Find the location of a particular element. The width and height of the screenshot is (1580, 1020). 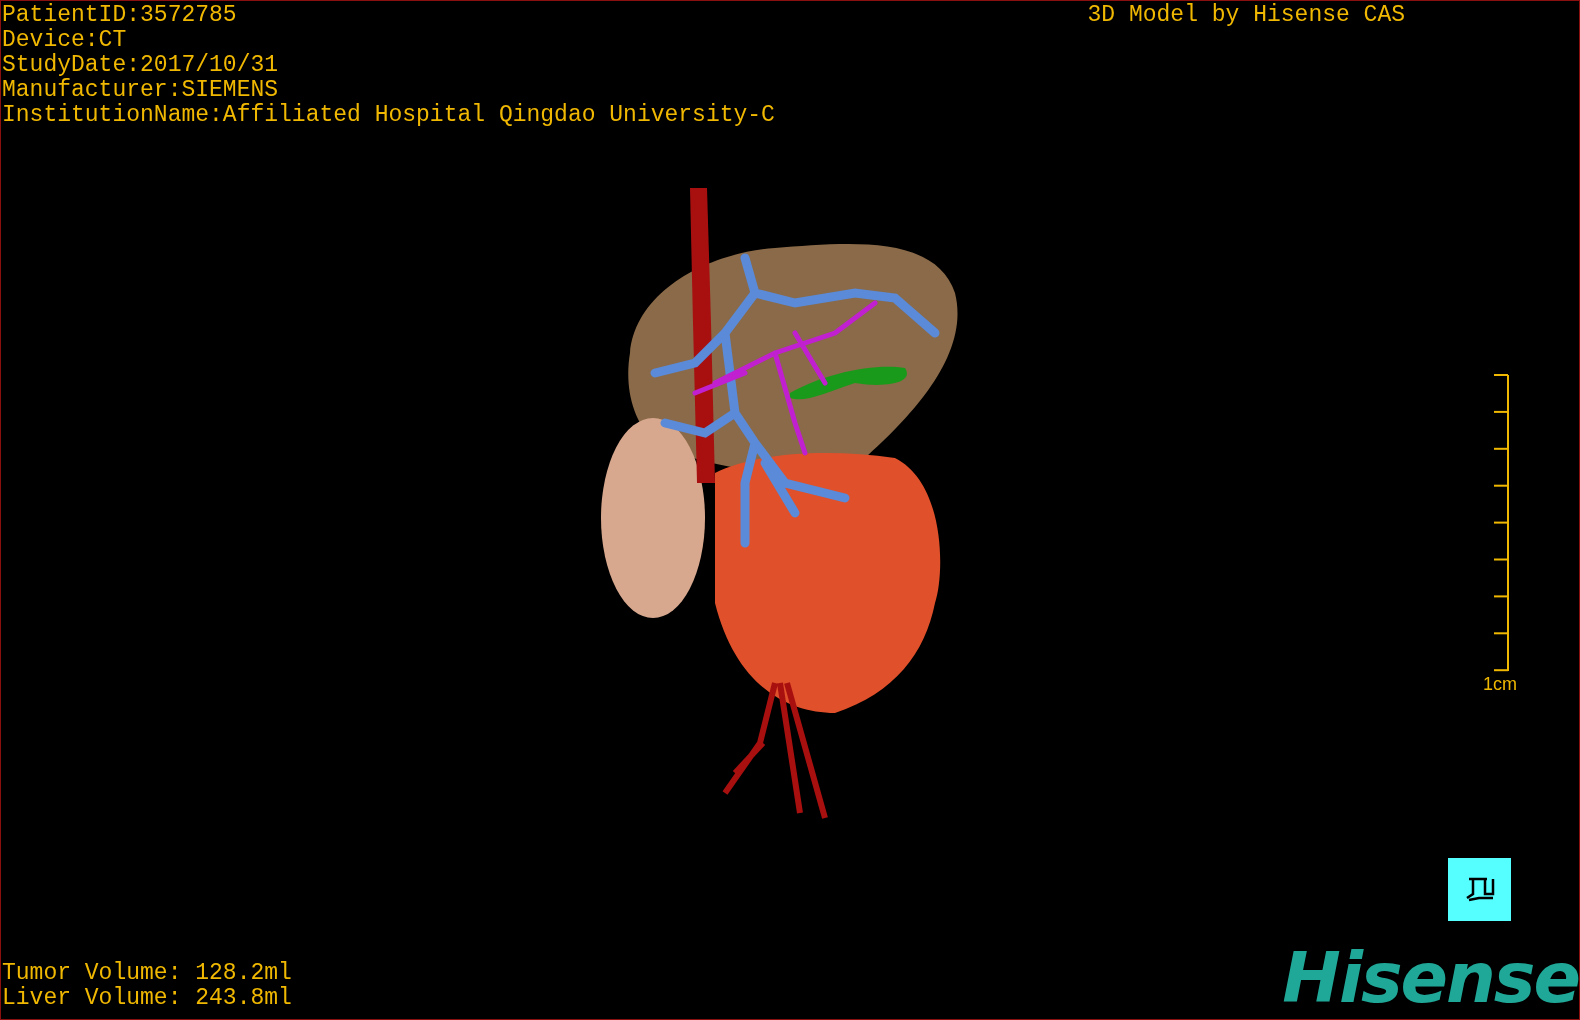

study-info-line: InstitutionName:Affiliated Hospital Qingdao University-C is located at coordinates (389, 115).